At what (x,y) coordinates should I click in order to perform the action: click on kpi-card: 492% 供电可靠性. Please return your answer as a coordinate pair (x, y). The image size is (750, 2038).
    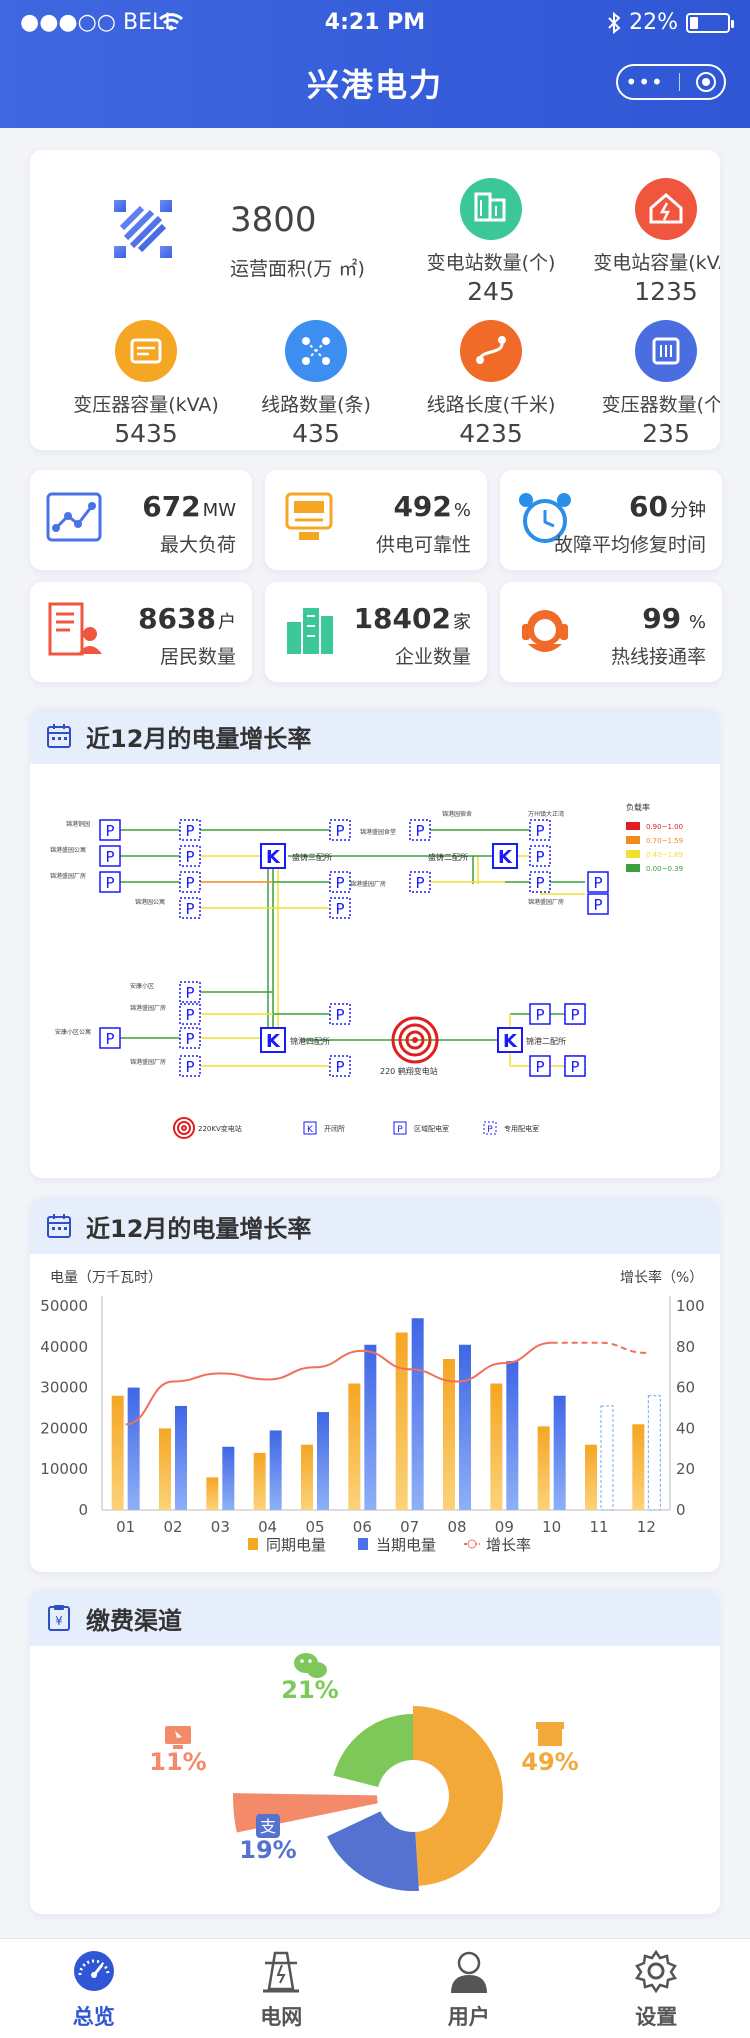
    Looking at the image, I should click on (376, 520).